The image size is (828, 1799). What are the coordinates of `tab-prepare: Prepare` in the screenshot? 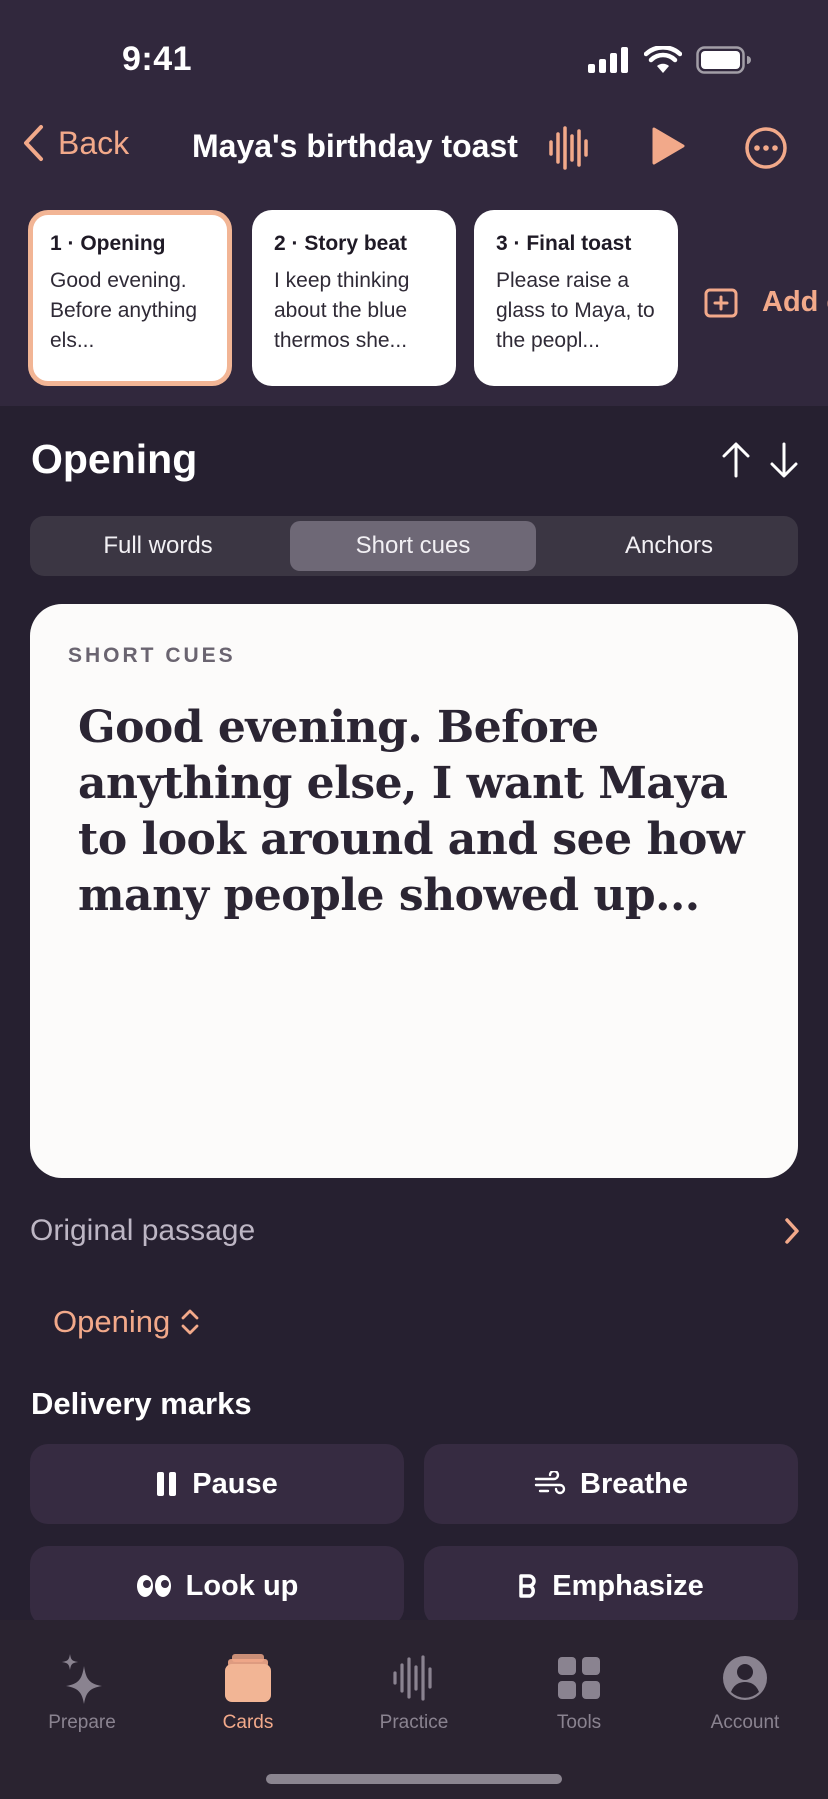 It's located at (82, 1692).